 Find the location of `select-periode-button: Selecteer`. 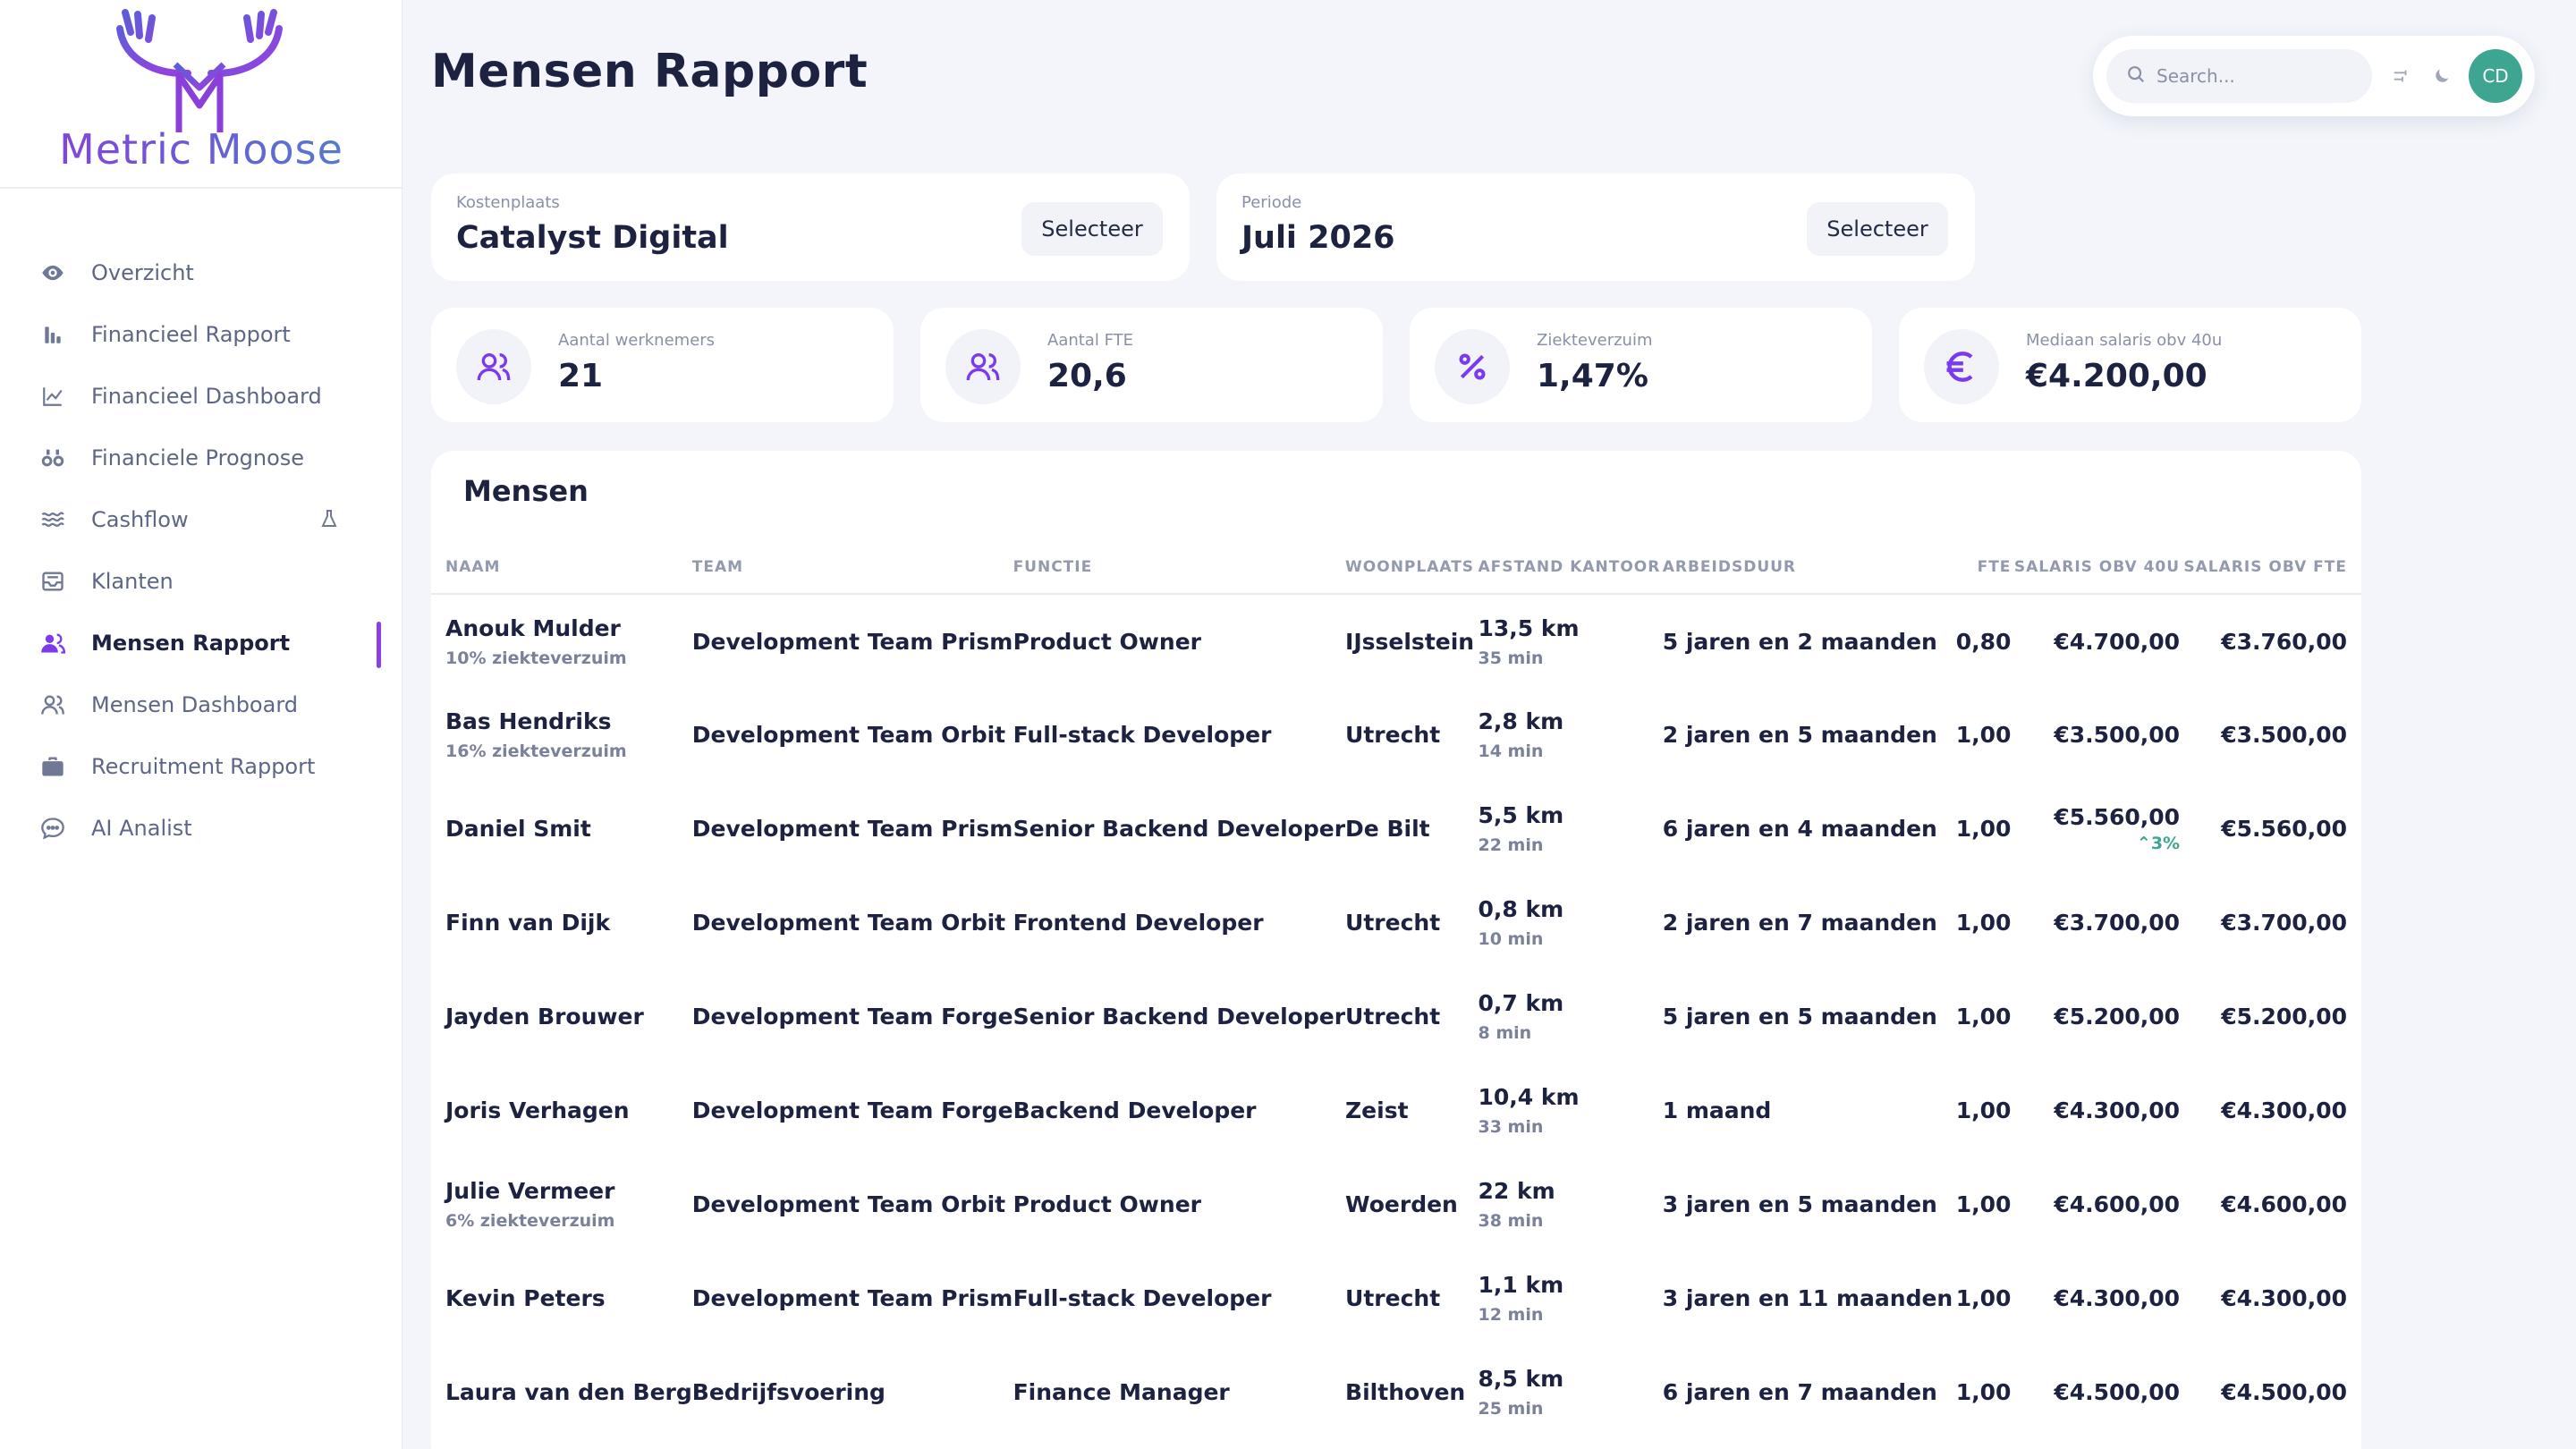

select-periode-button: Selecteer is located at coordinates (1877, 229).